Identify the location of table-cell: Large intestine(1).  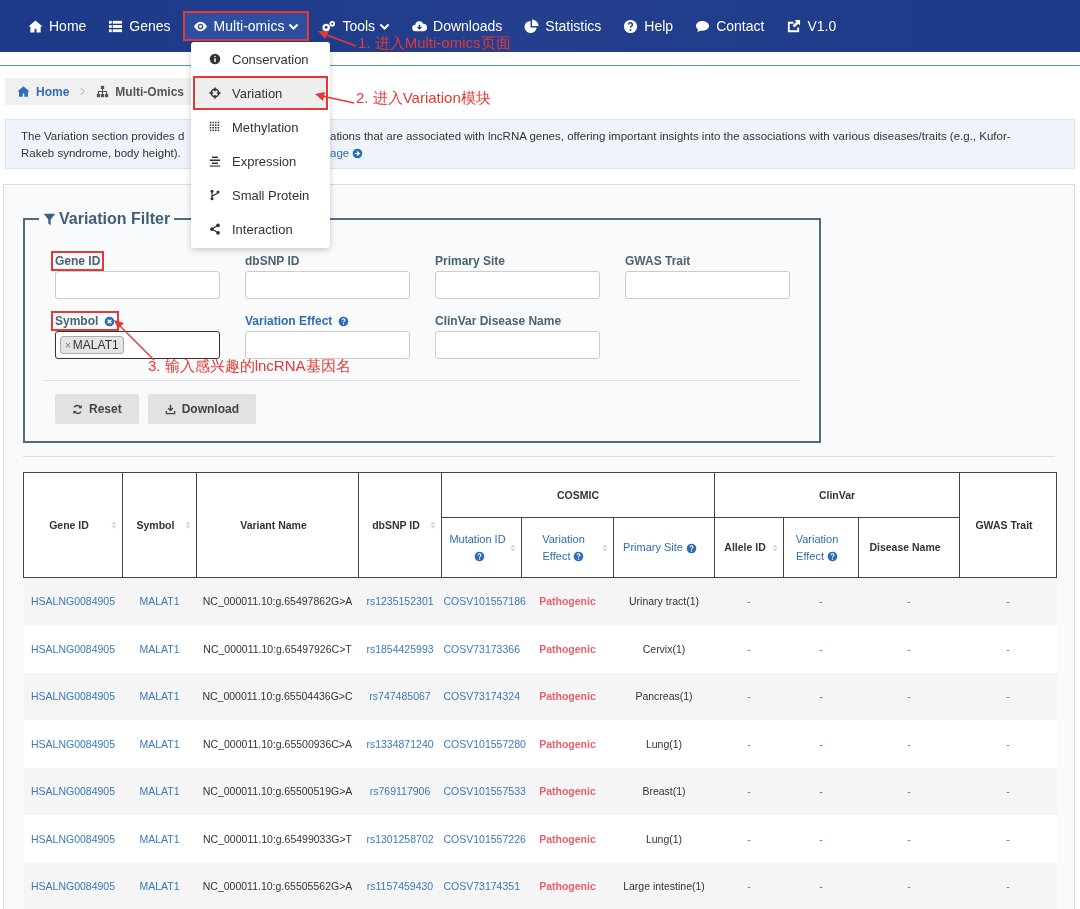
(664, 886).